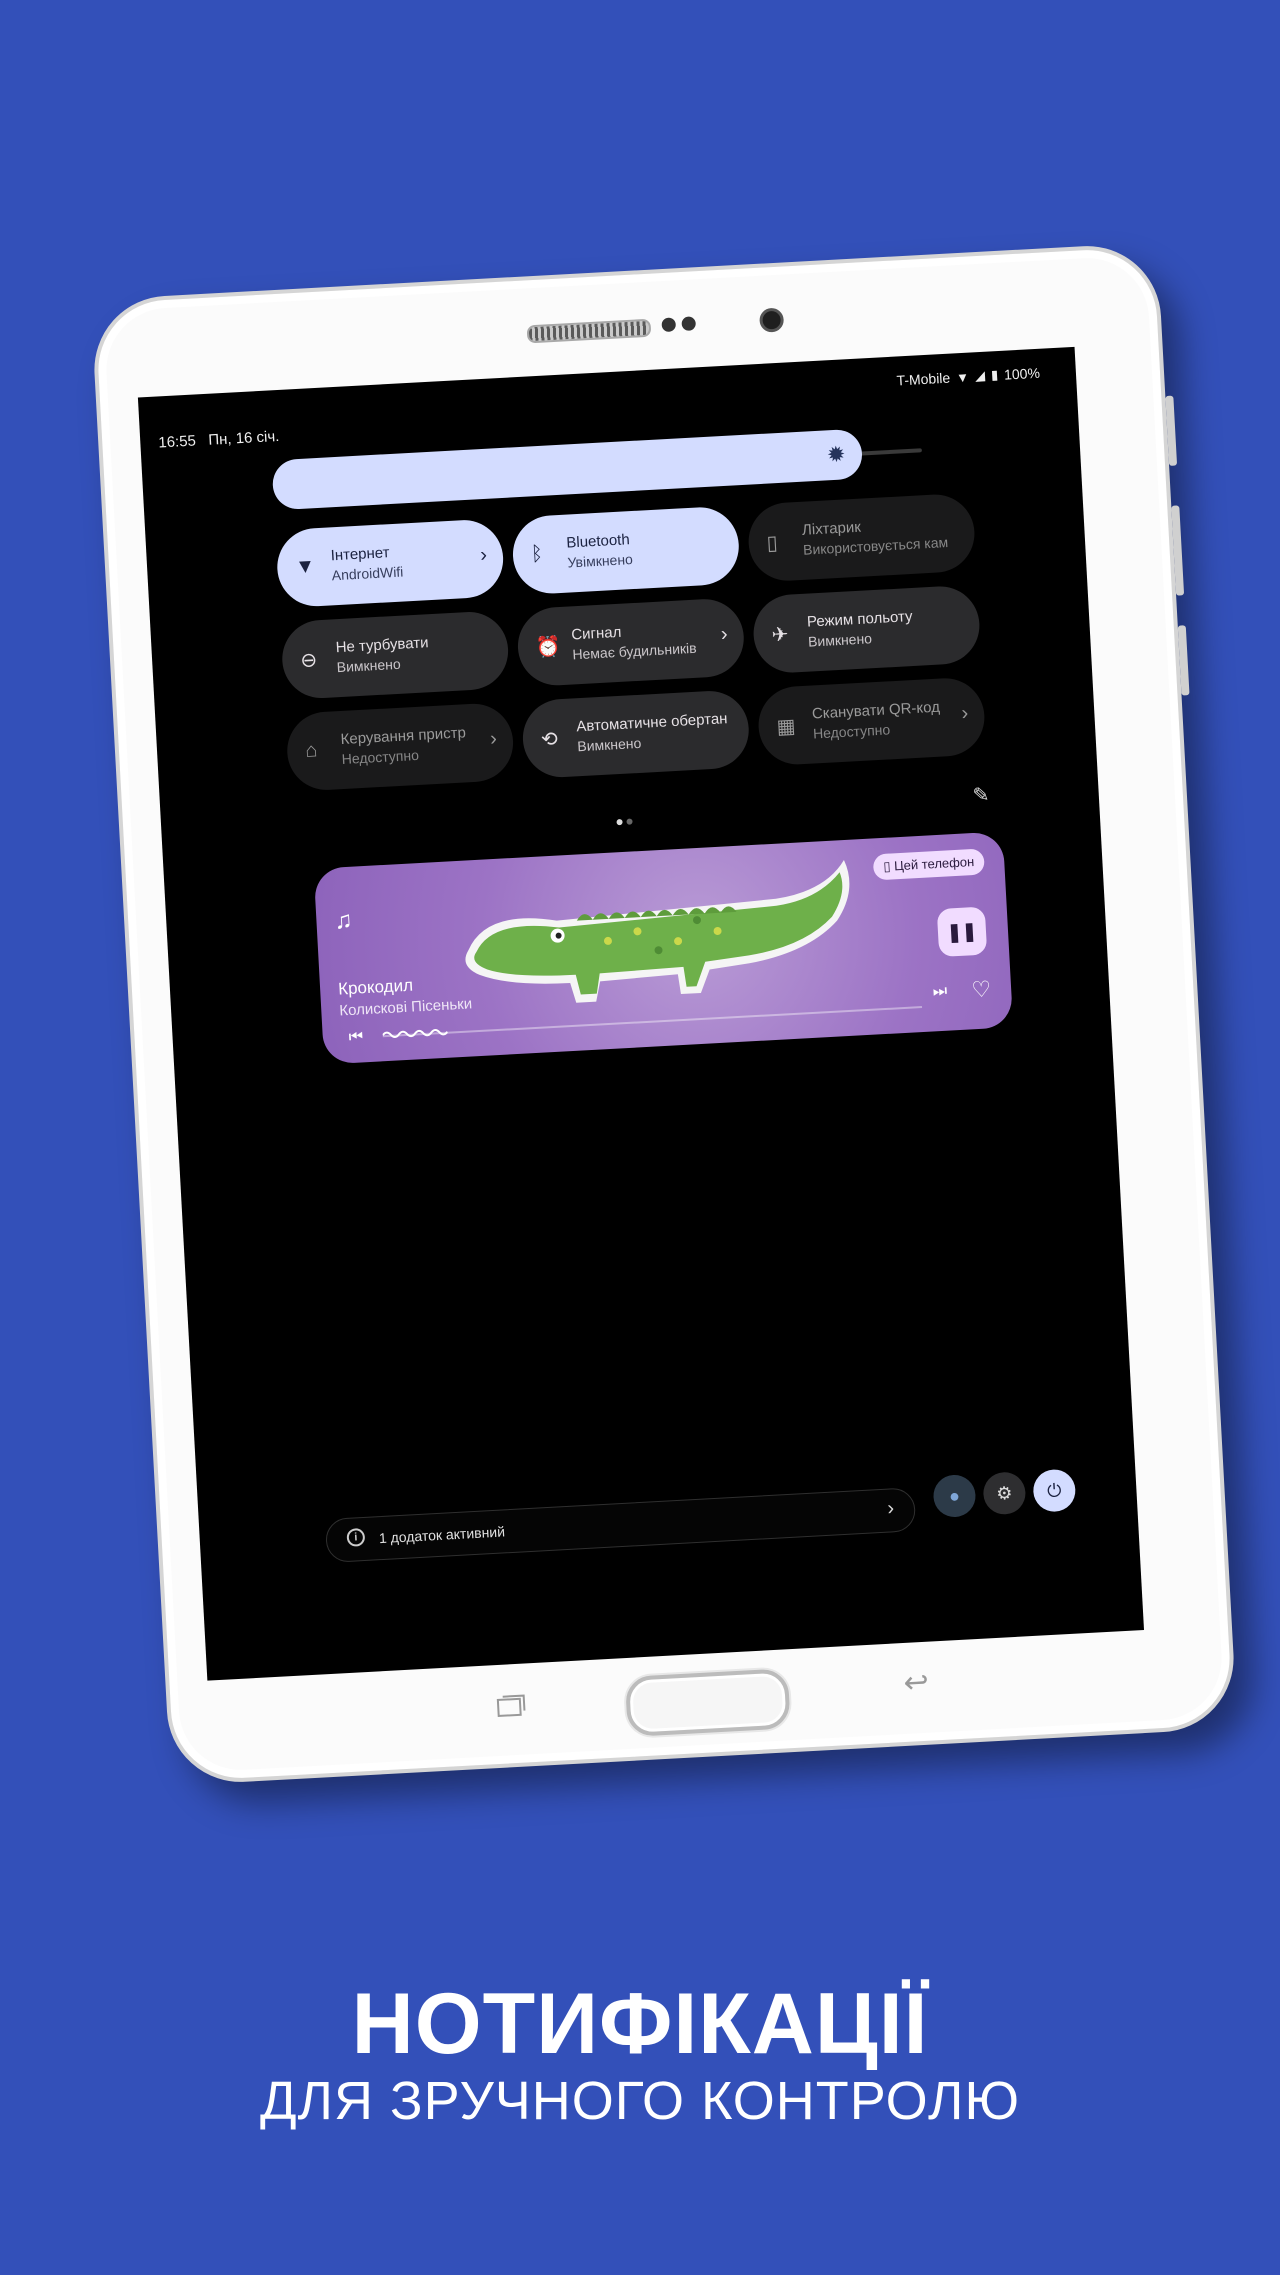 This screenshot has height=2275, width=1280. I want to click on recent-apps-icon, so click(511, 1706).